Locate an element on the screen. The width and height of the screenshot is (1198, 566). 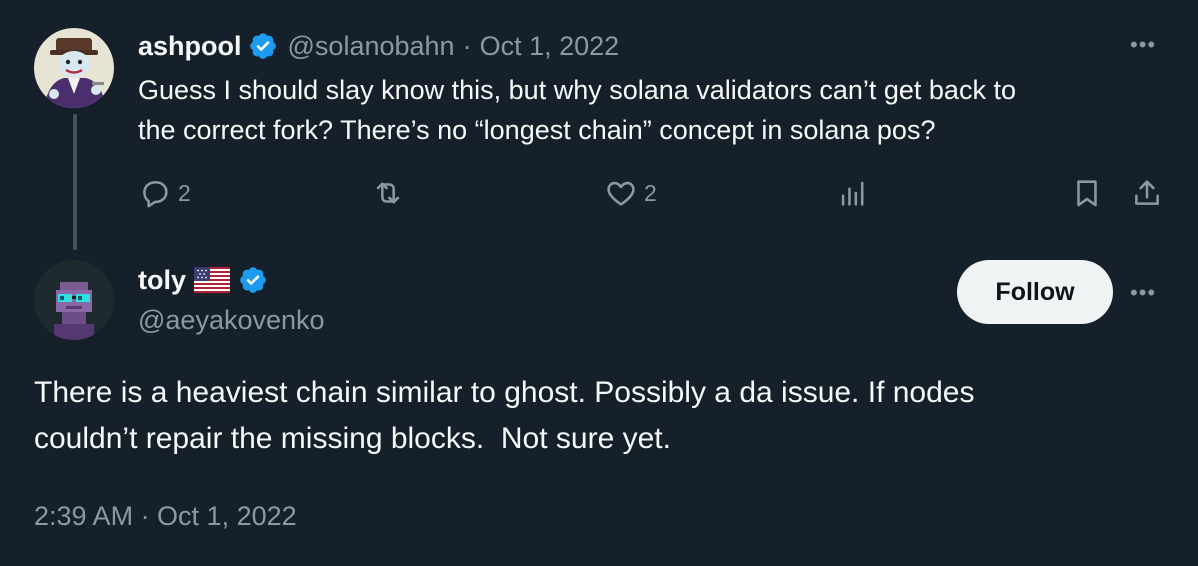
parent-handle: @solanobahn is located at coordinates (371, 46).